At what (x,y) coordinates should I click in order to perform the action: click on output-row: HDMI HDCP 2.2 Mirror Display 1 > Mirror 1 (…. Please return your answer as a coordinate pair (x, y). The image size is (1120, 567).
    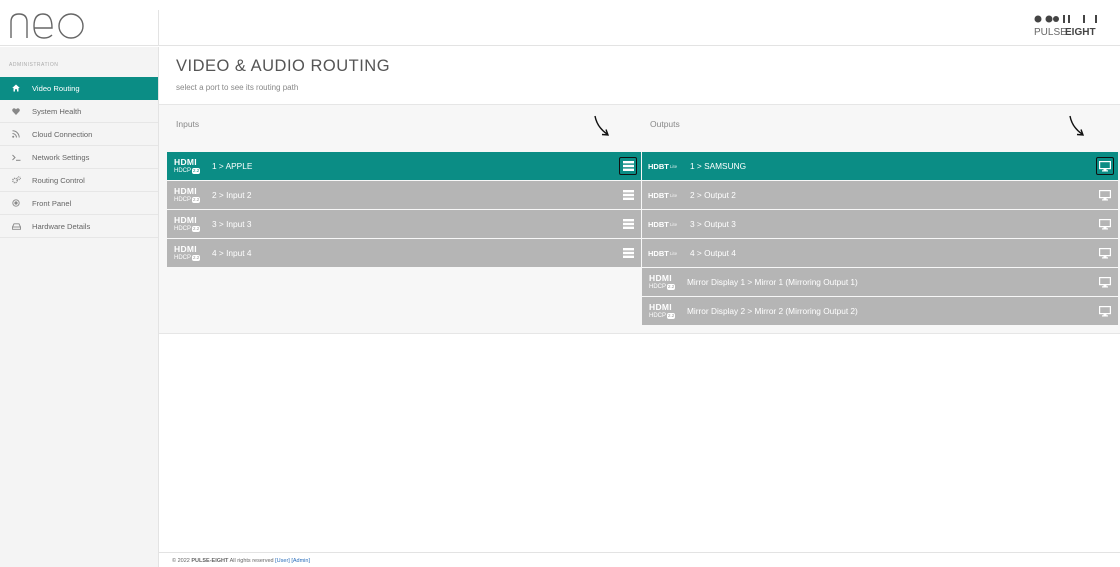
    Looking at the image, I should click on (880, 282).